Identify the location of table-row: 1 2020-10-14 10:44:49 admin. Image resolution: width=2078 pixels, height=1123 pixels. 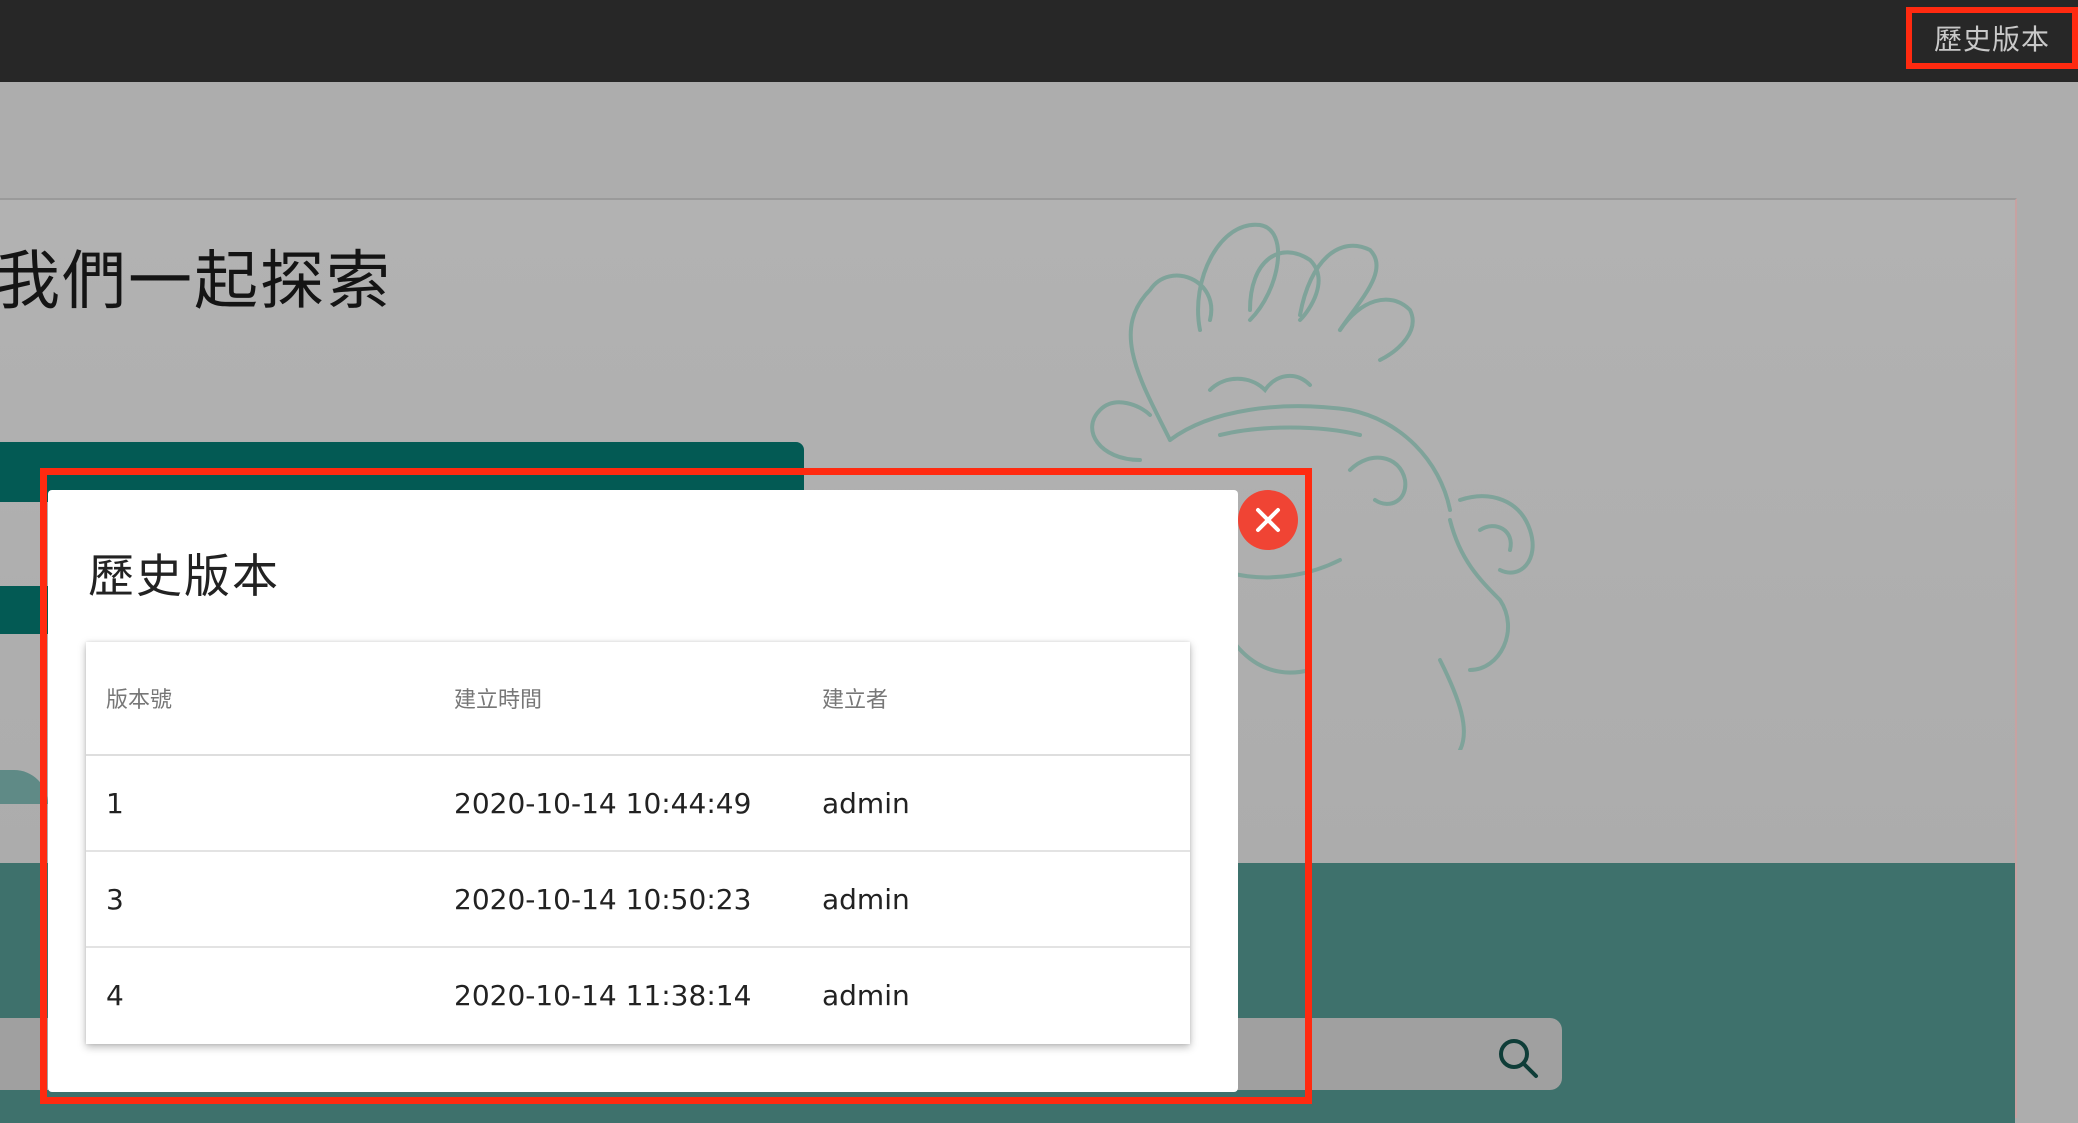
(638, 804).